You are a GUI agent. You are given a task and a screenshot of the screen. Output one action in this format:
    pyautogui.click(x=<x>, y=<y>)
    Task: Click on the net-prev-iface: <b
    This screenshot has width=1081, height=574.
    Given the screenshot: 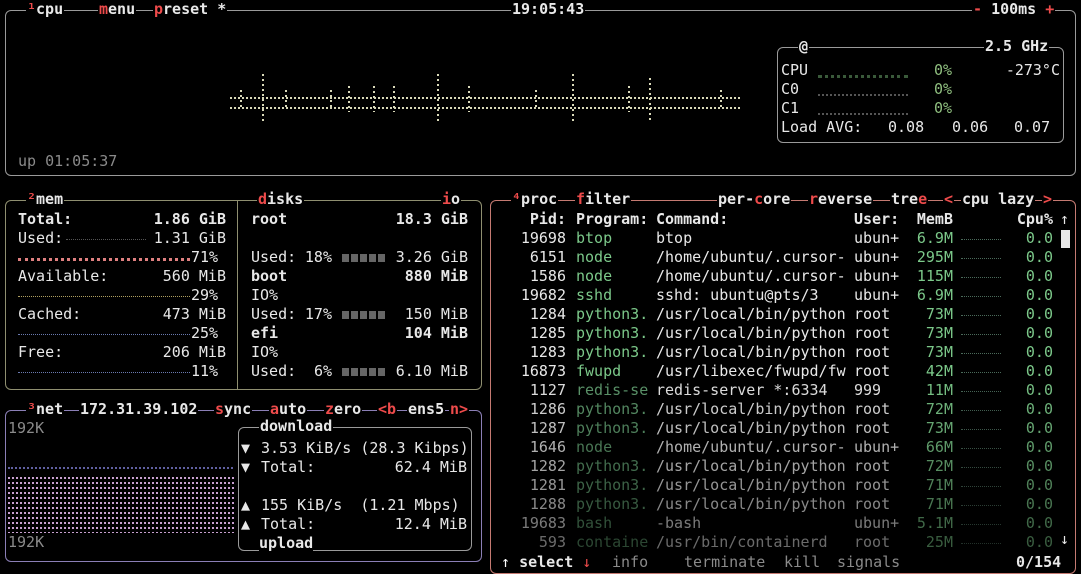 What is the action you would take?
    pyautogui.click(x=387, y=409)
    